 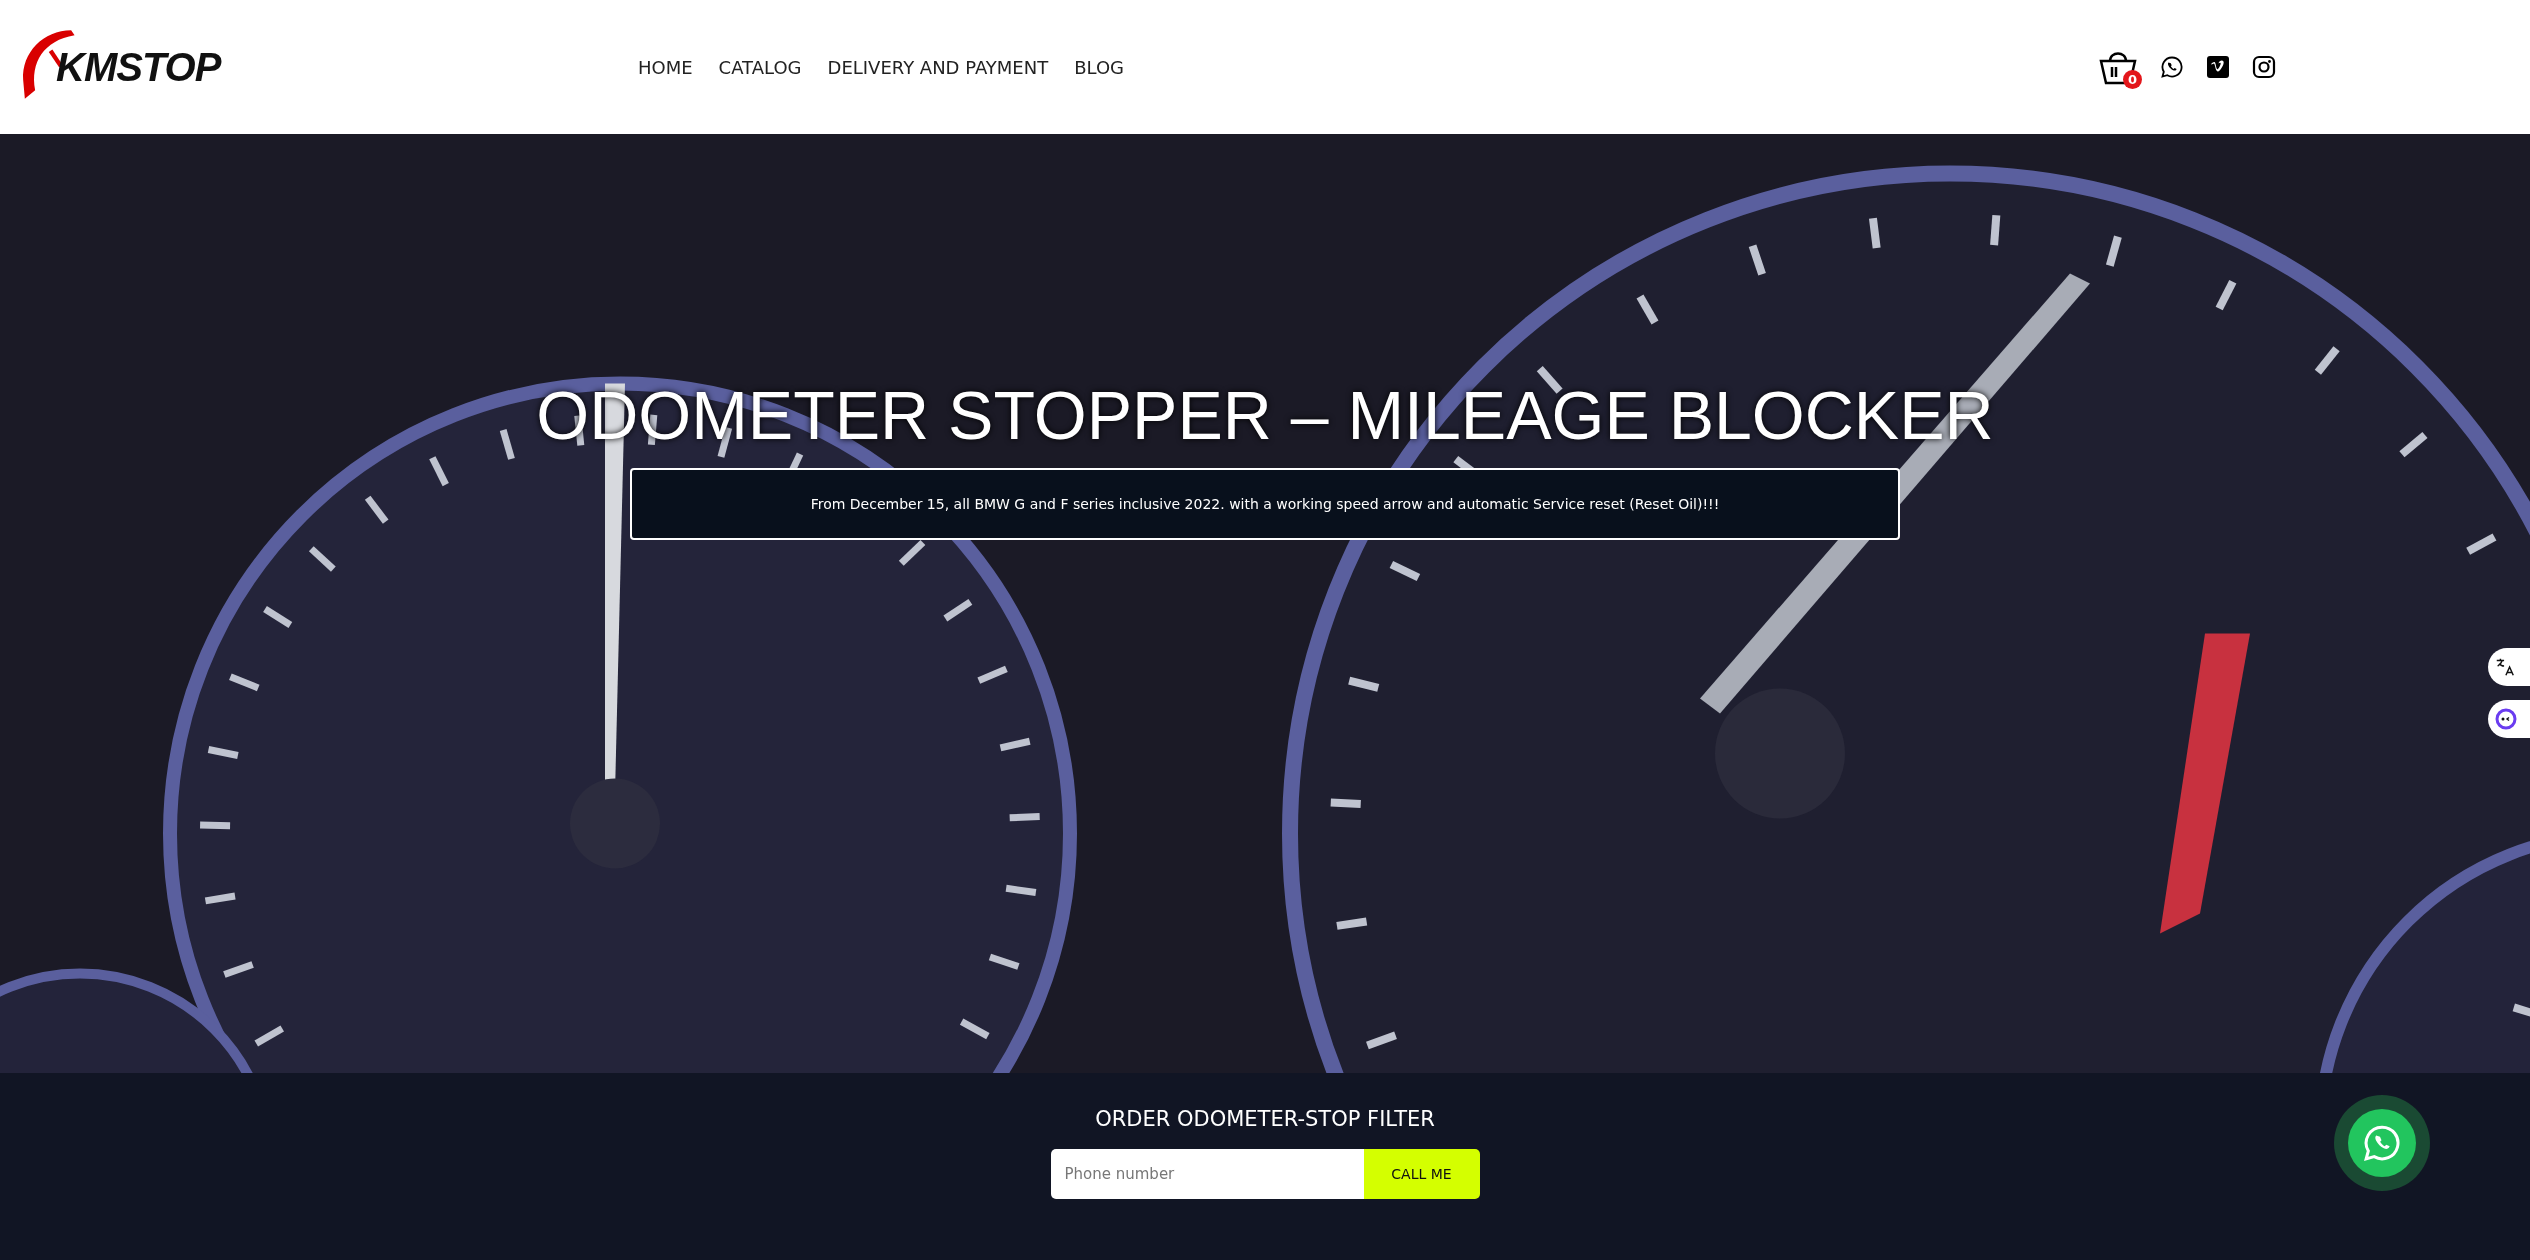 I want to click on logo-text: KMSTOP, so click(x=138, y=67).